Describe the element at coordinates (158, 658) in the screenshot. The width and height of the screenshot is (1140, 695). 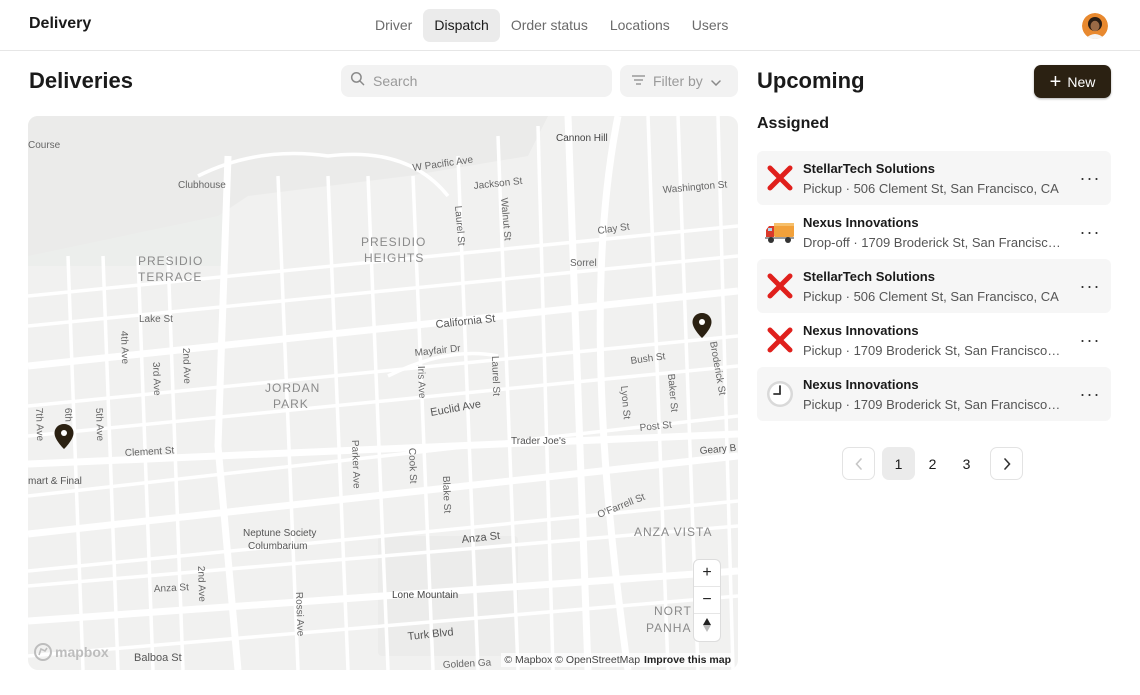
I see `map-label-balboa: Balboa St` at that location.